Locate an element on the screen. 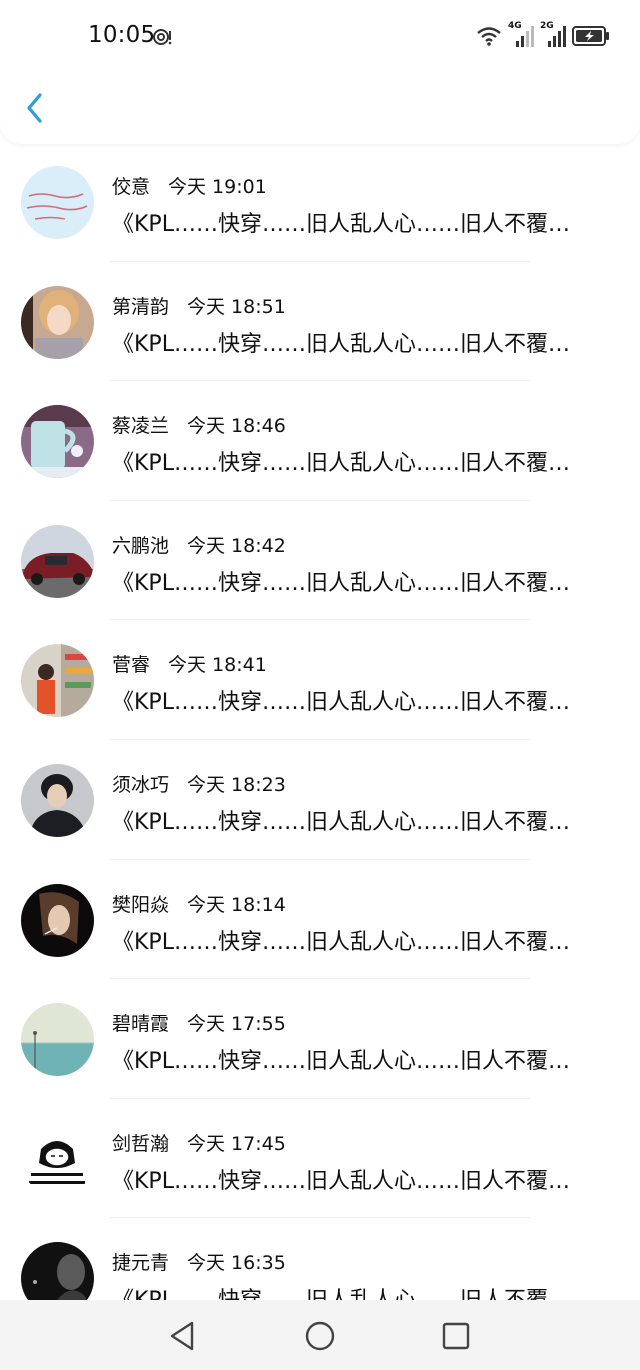  name-line: 须冰巧 今天 18:23 is located at coordinates (199, 783).